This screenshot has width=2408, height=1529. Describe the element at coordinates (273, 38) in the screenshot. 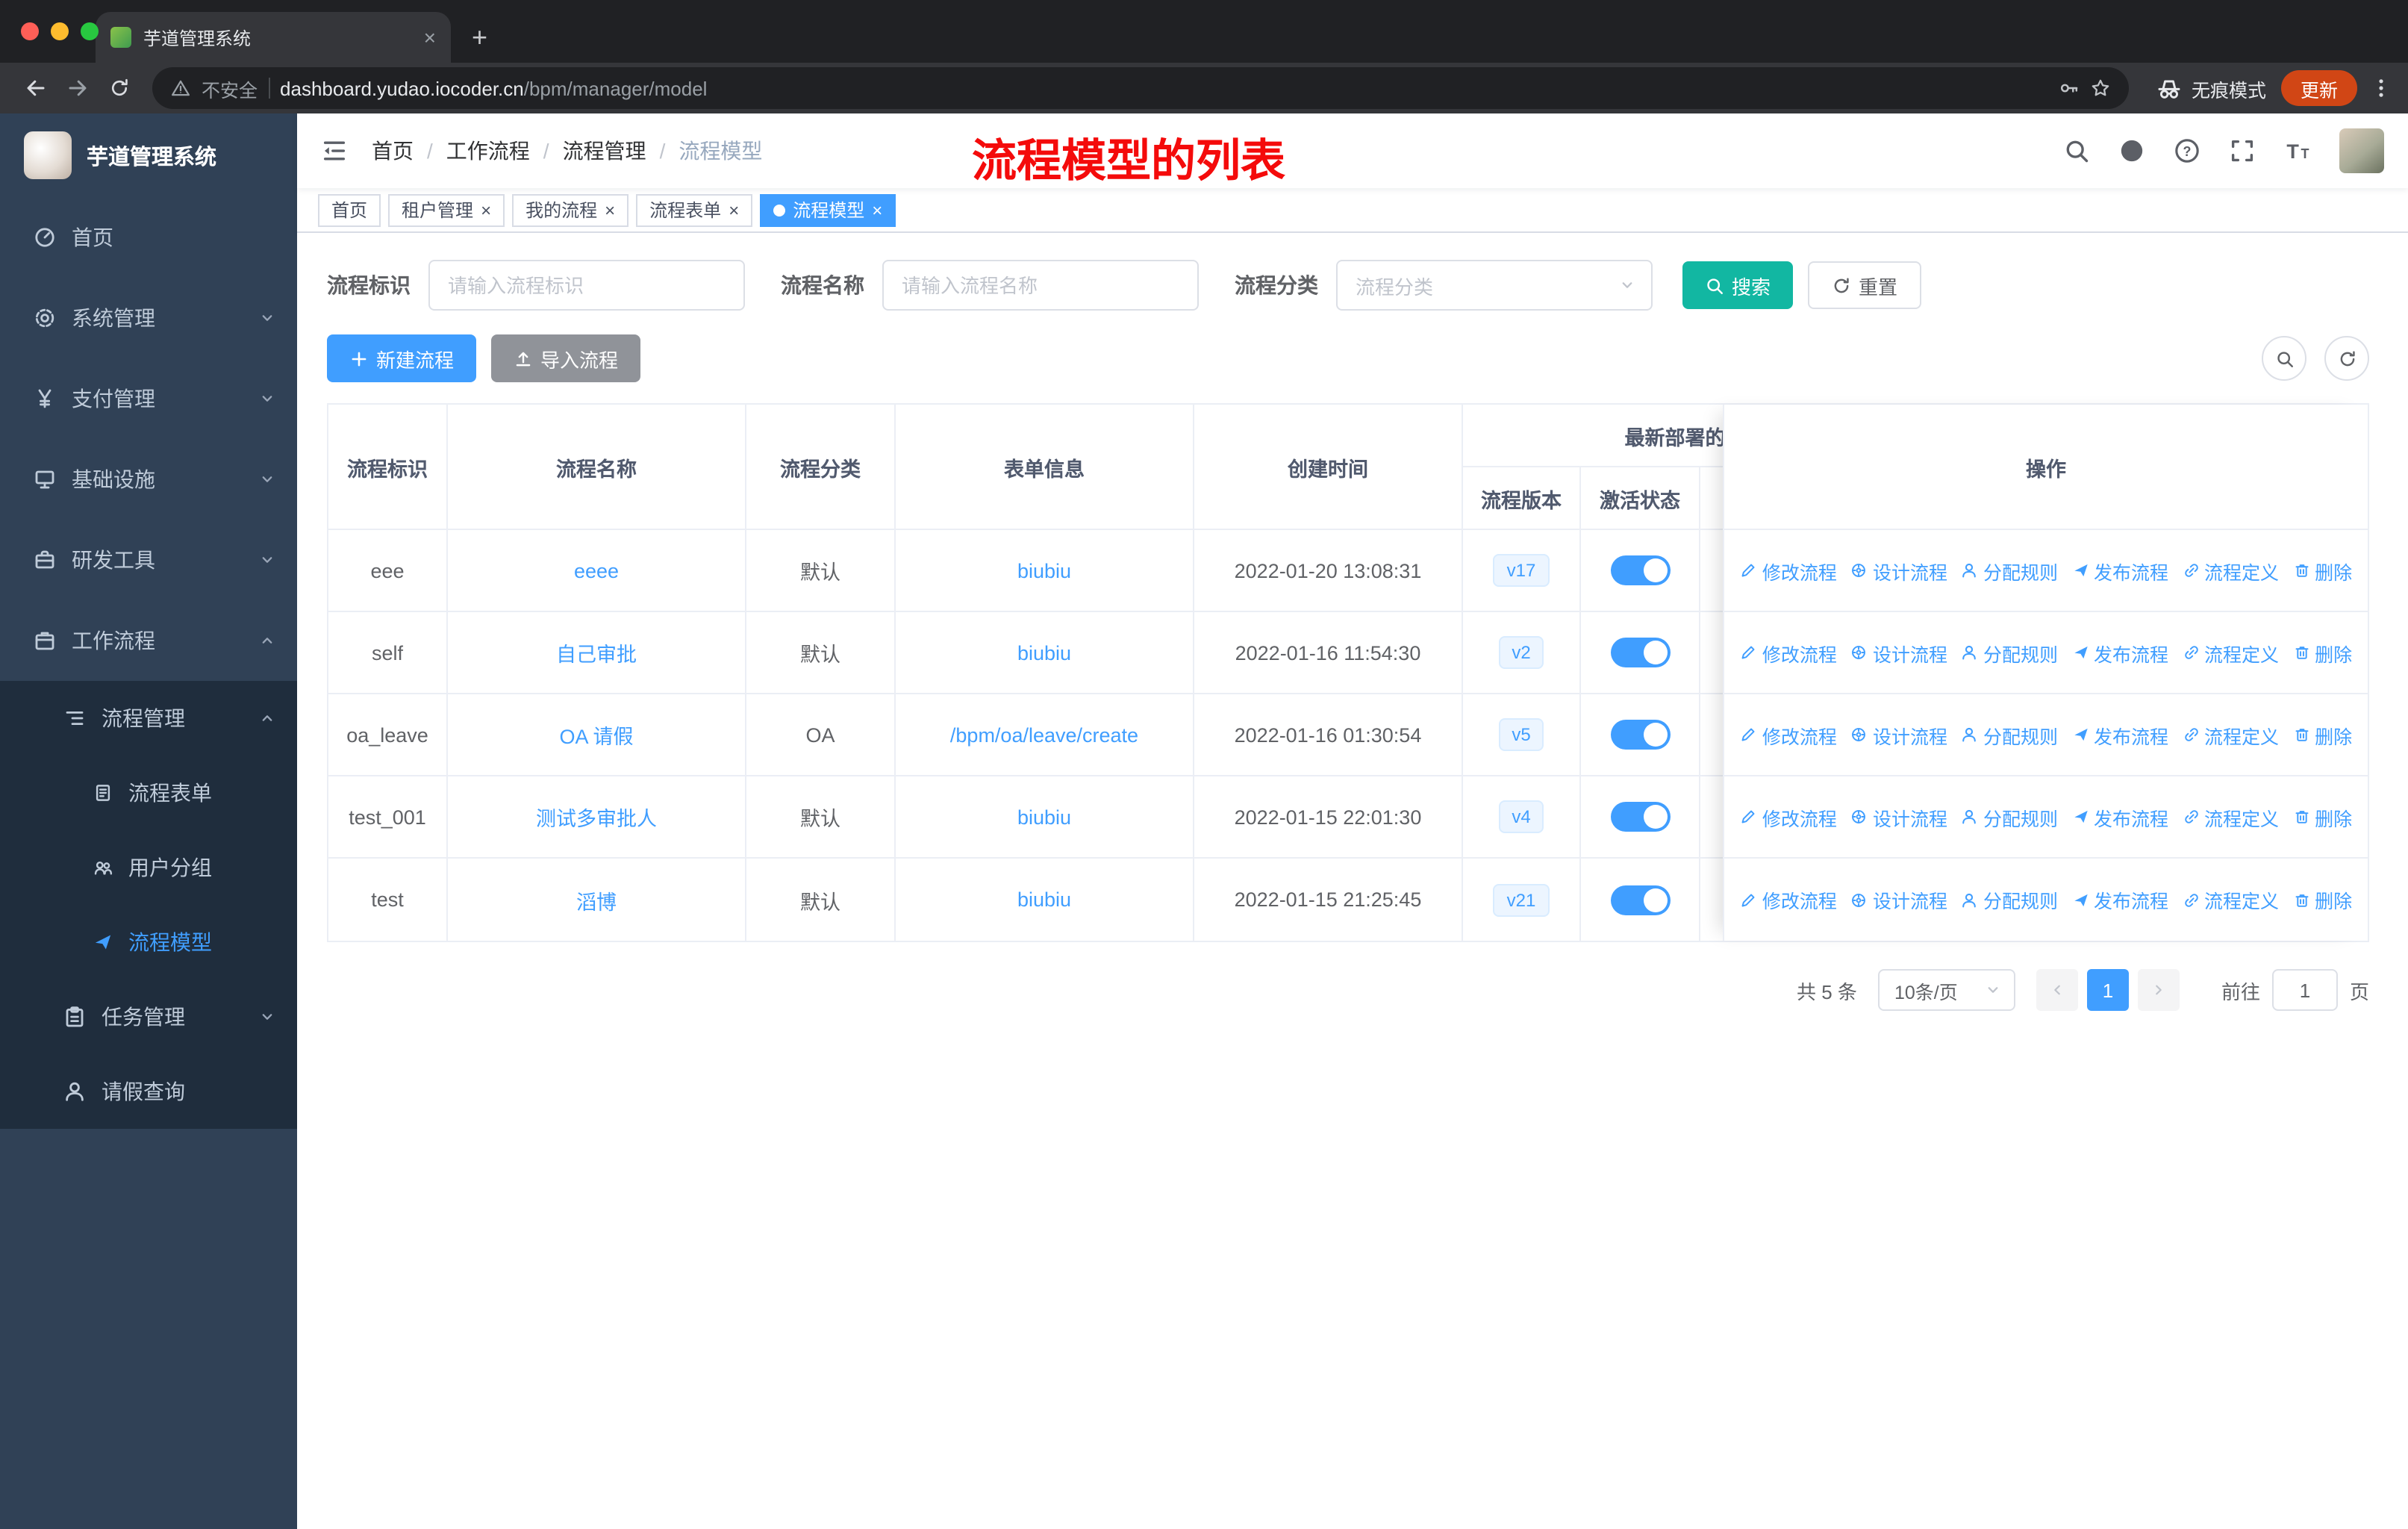

I see `browser-tab: 芋道管理系统 ×` at that location.